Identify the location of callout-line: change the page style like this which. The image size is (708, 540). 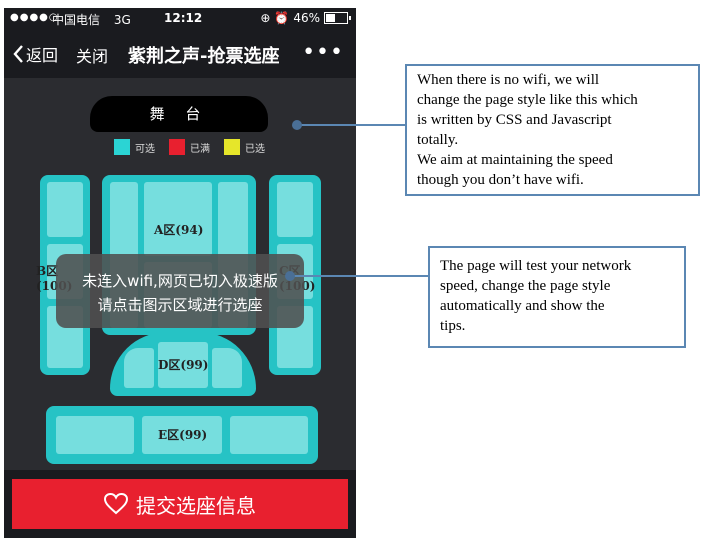
(527, 100).